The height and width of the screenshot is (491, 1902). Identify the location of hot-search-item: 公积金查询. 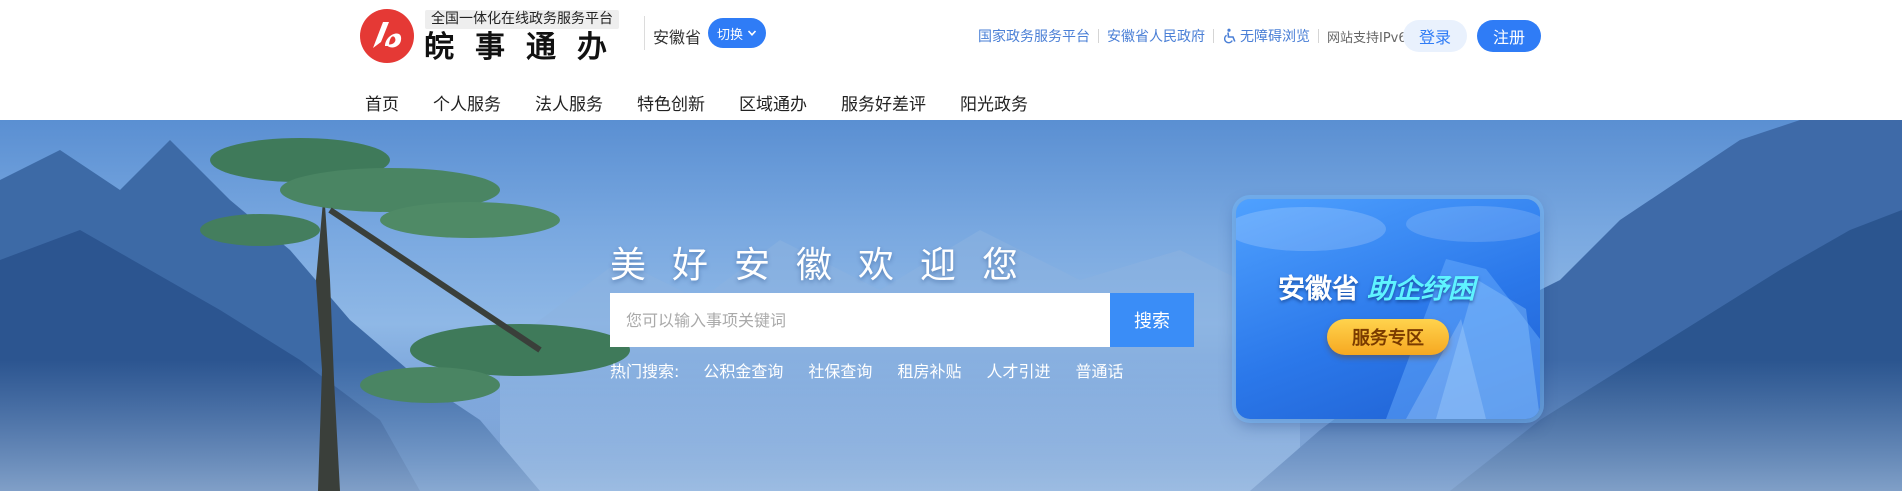
(743, 370).